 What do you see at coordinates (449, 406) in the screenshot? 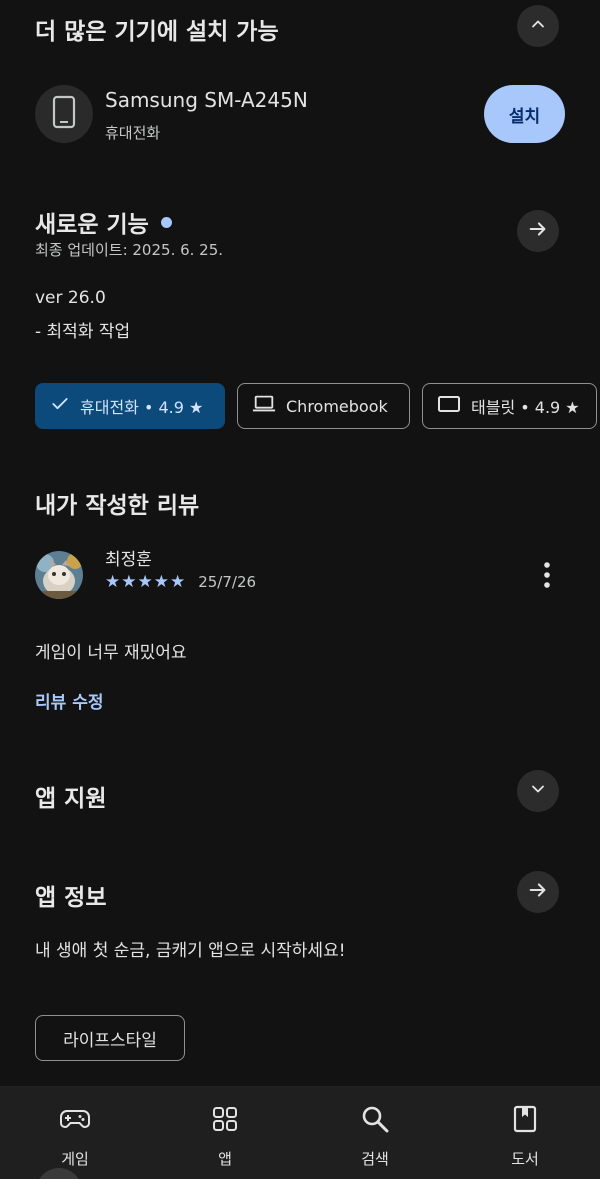
I see `tablet-icon` at bounding box center [449, 406].